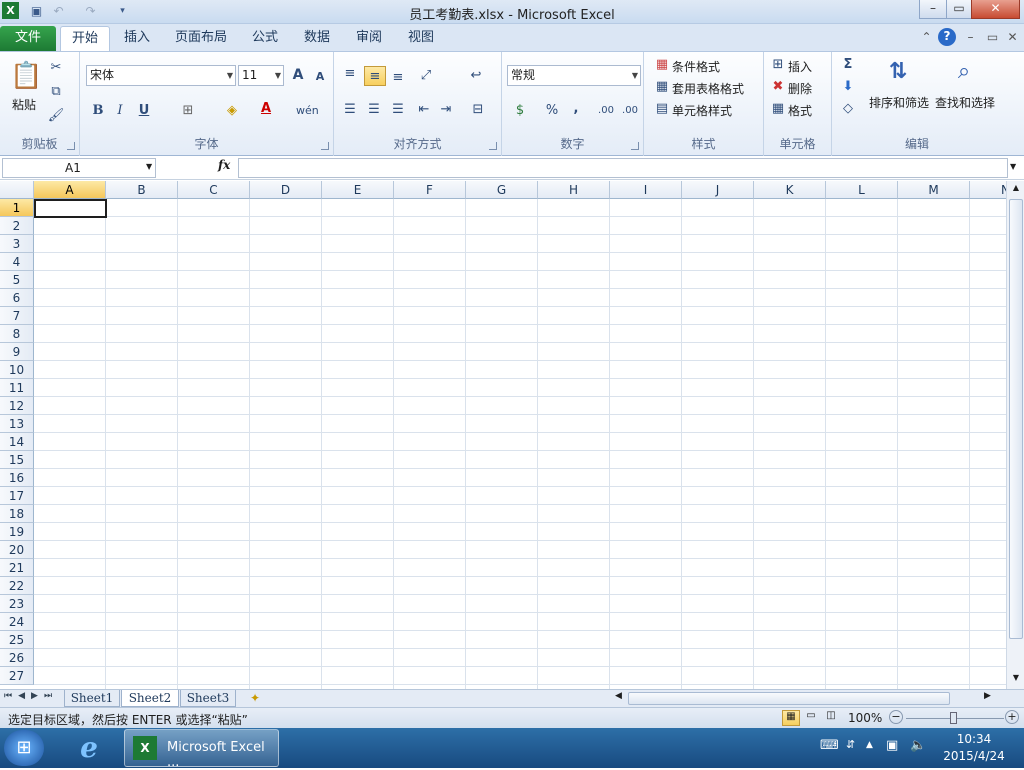 The width and height of the screenshot is (1024, 770). What do you see at coordinates (137, 38) in the screenshot?
I see `tab-insert: 插入` at bounding box center [137, 38].